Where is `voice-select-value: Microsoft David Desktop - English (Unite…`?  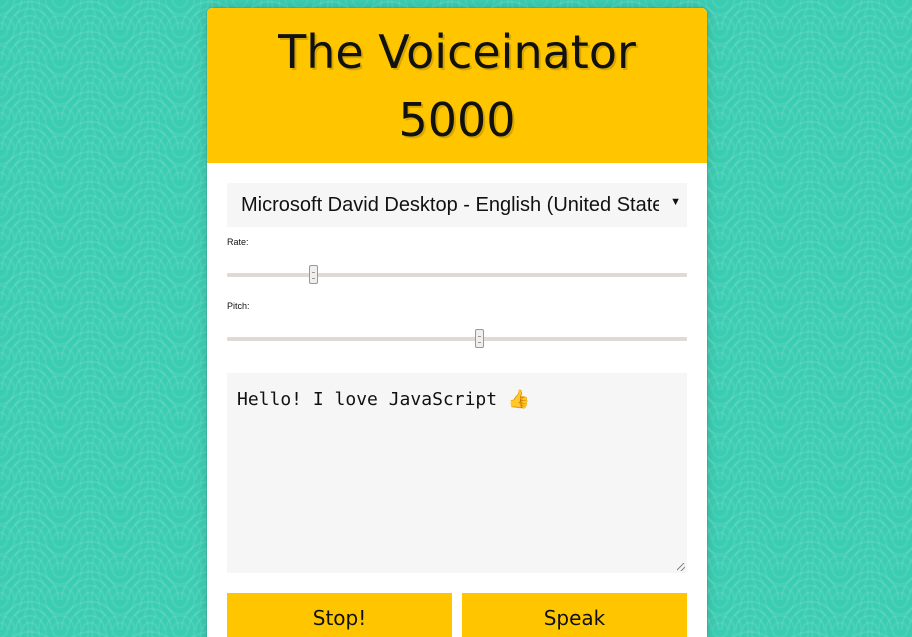 voice-select-value: Microsoft David Desktop - English (Unite… is located at coordinates (450, 204).